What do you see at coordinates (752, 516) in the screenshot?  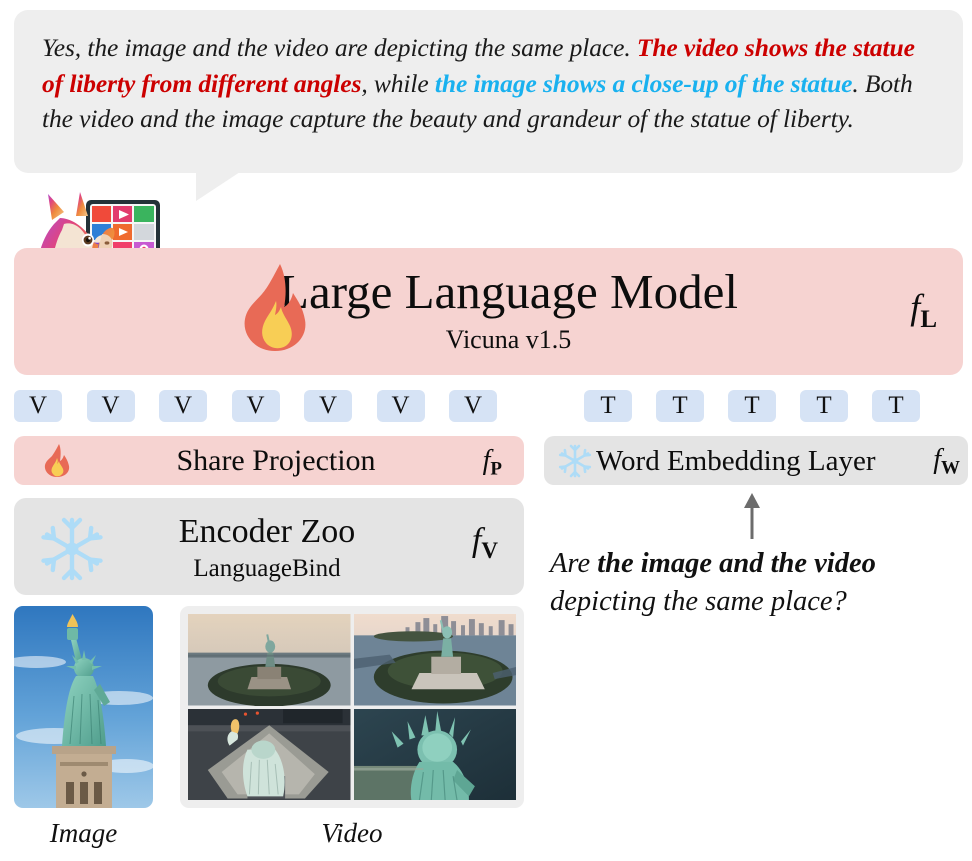 I see `up-arrow-icon` at bounding box center [752, 516].